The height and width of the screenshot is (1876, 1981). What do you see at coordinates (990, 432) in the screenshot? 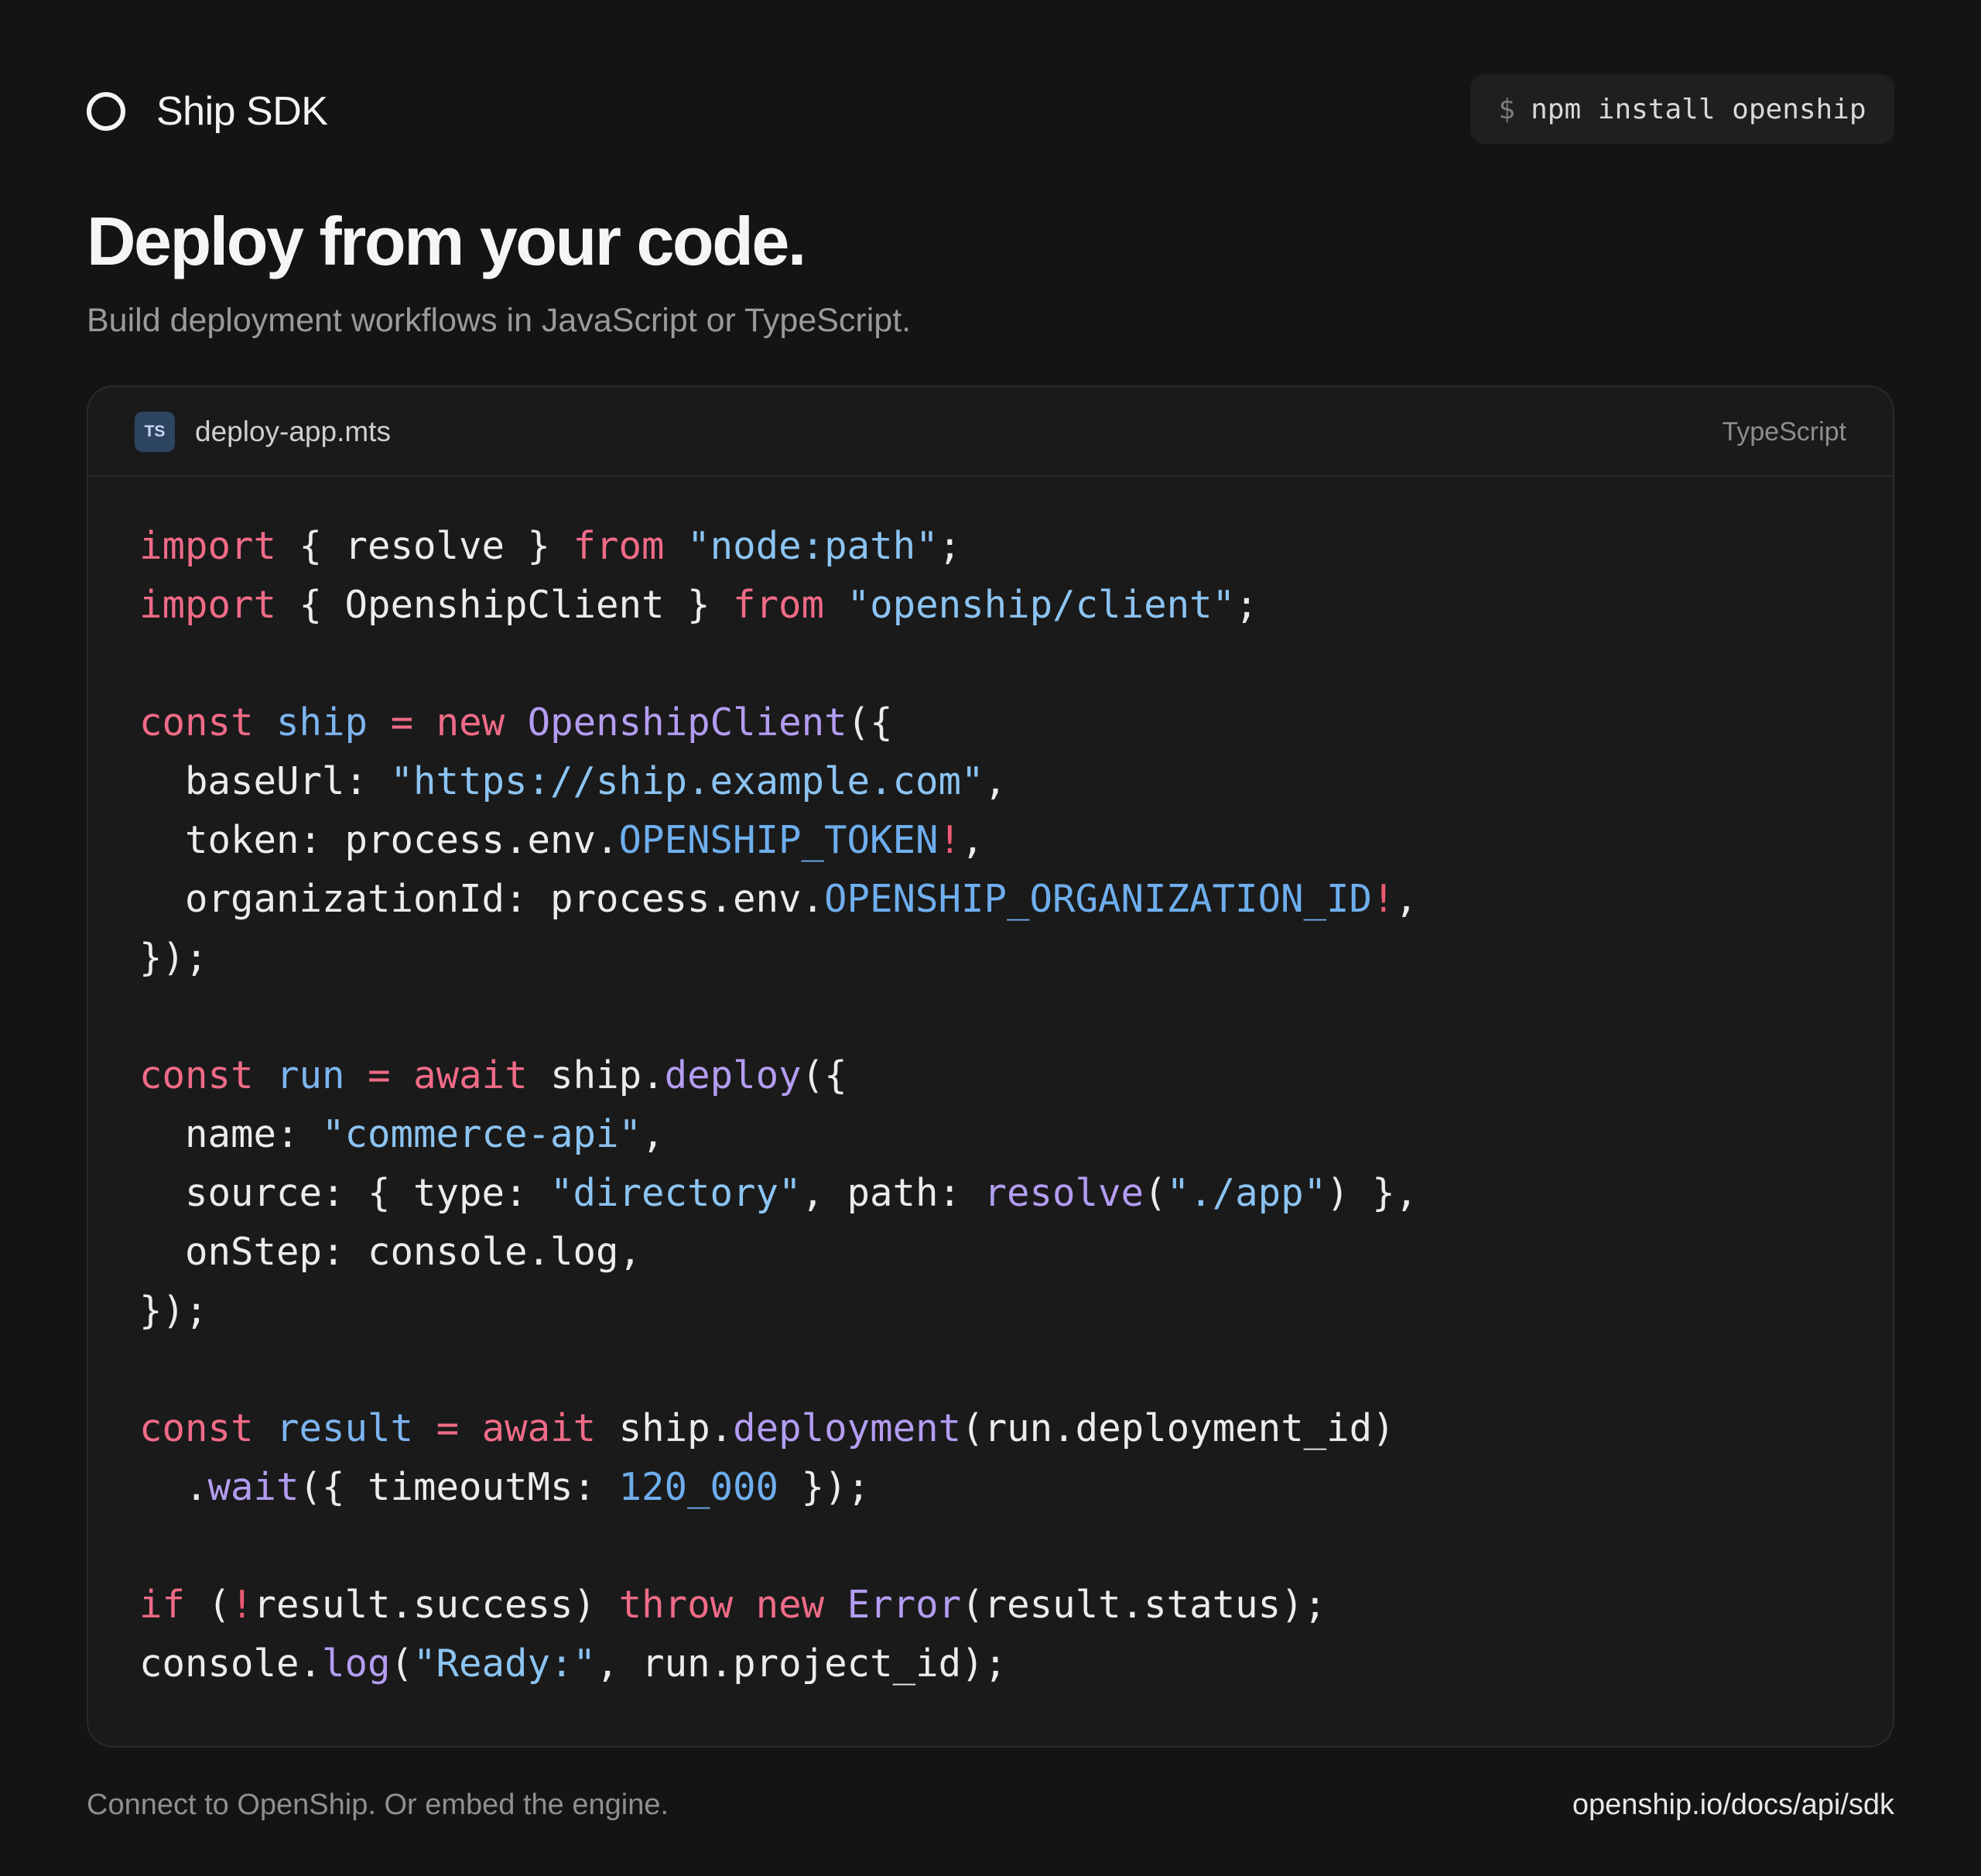
I see `code-card-header: TS deploy-app.mts TypeScript` at bounding box center [990, 432].